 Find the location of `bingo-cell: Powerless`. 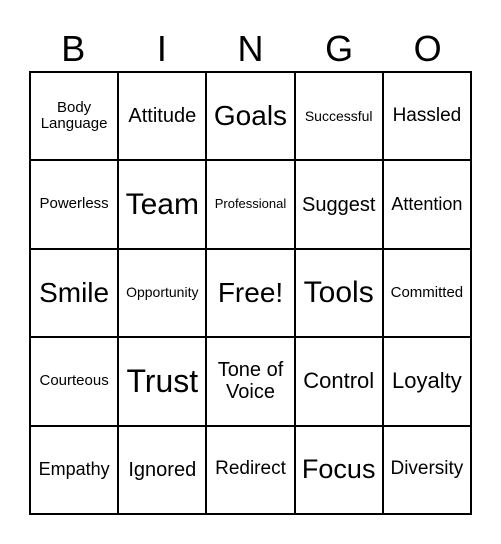

bingo-cell: Powerless is located at coordinates (74, 204).